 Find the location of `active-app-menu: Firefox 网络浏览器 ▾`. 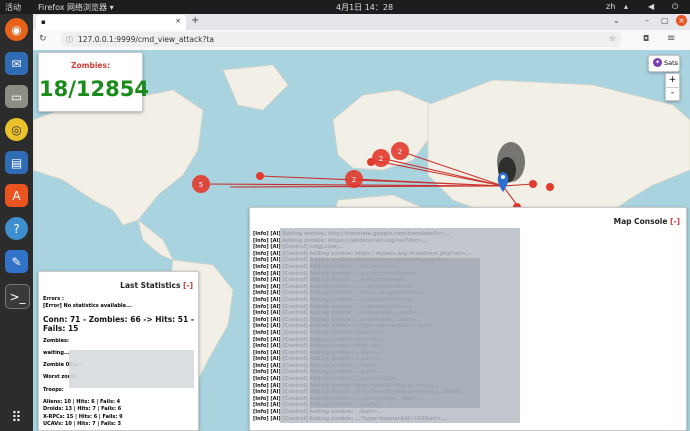

active-app-menu: Firefox 网络浏览器 ▾ is located at coordinates (76, 7).